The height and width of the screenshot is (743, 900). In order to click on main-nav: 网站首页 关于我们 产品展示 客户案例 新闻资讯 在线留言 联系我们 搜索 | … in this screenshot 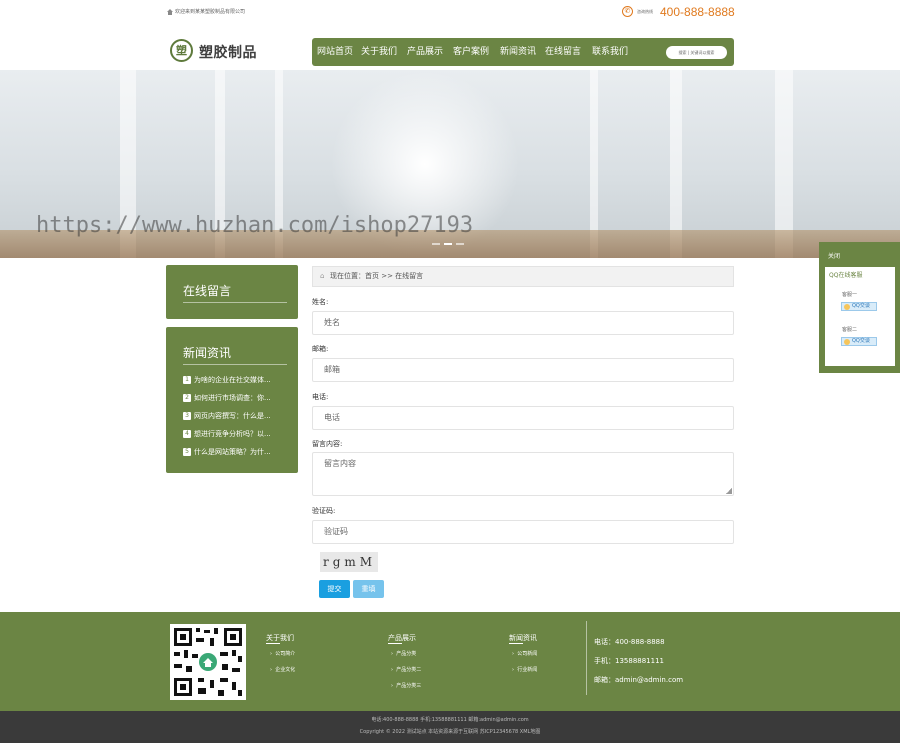, I will do `click(523, 52)`.